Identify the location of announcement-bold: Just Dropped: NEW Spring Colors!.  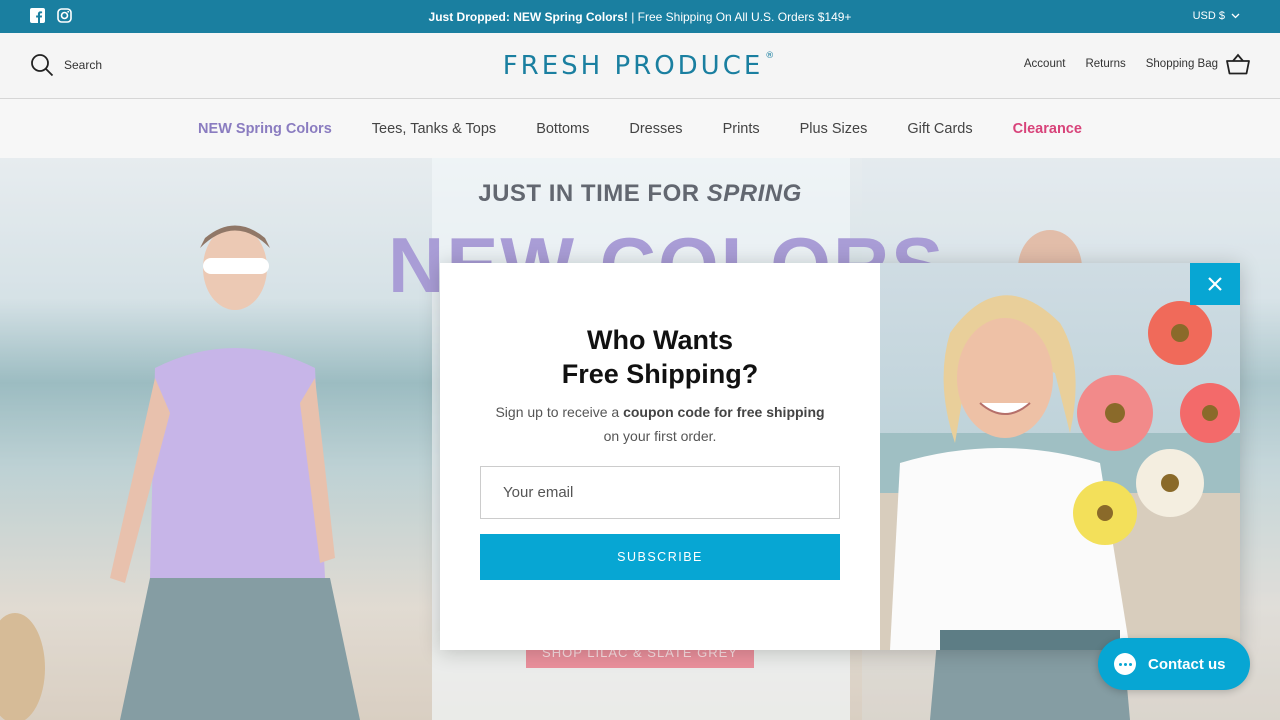
(528, 16).